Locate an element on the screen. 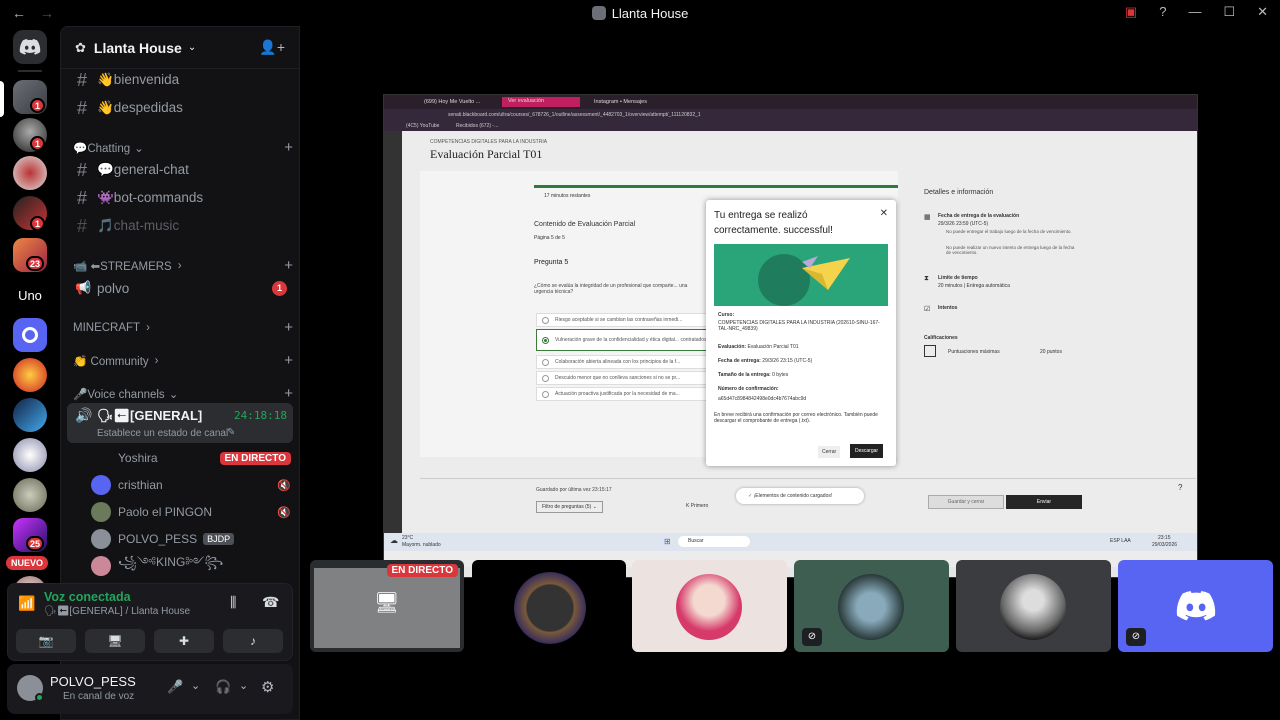 This screenshot has width=1280, height=720. tile-stream-preview: 🖥 EN DIRECTO is located at coordinates (387, 606).